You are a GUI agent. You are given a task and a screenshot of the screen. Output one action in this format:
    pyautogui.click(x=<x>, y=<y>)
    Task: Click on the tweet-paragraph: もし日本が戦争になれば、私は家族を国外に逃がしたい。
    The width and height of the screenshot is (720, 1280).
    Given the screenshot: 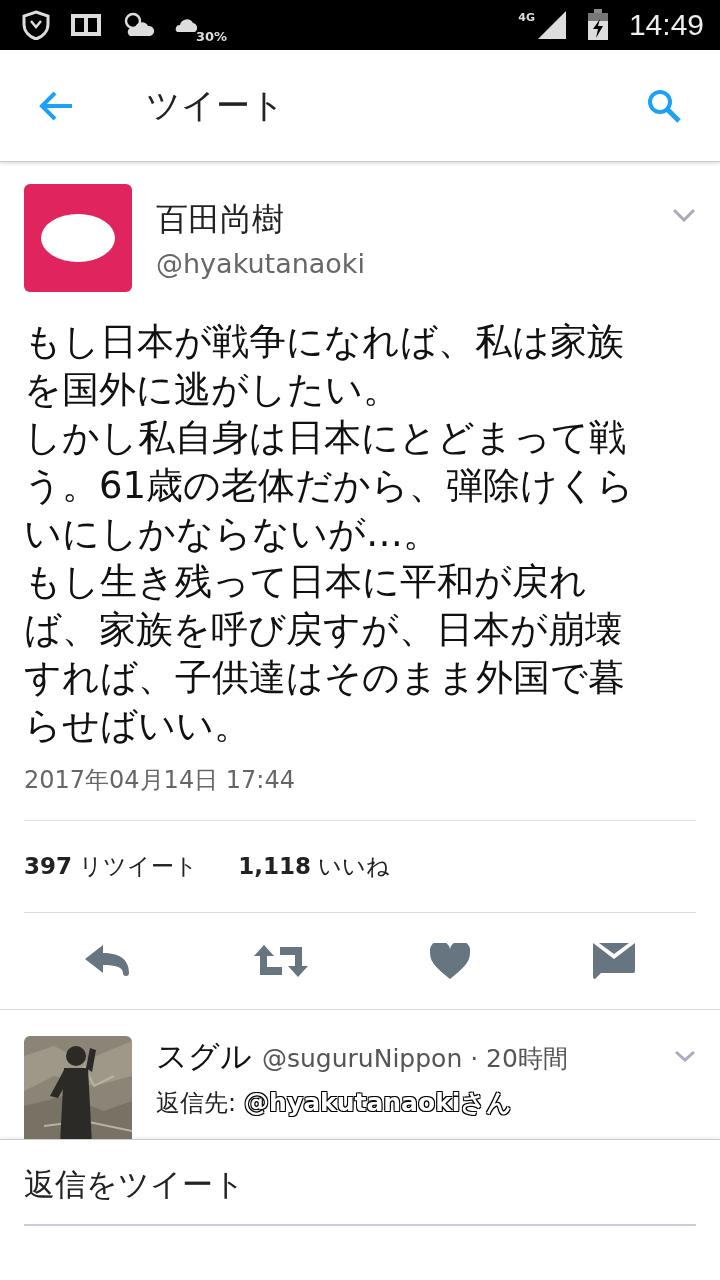 What is the action you would take?
    pyautogui.click(x=324, y=366)
    